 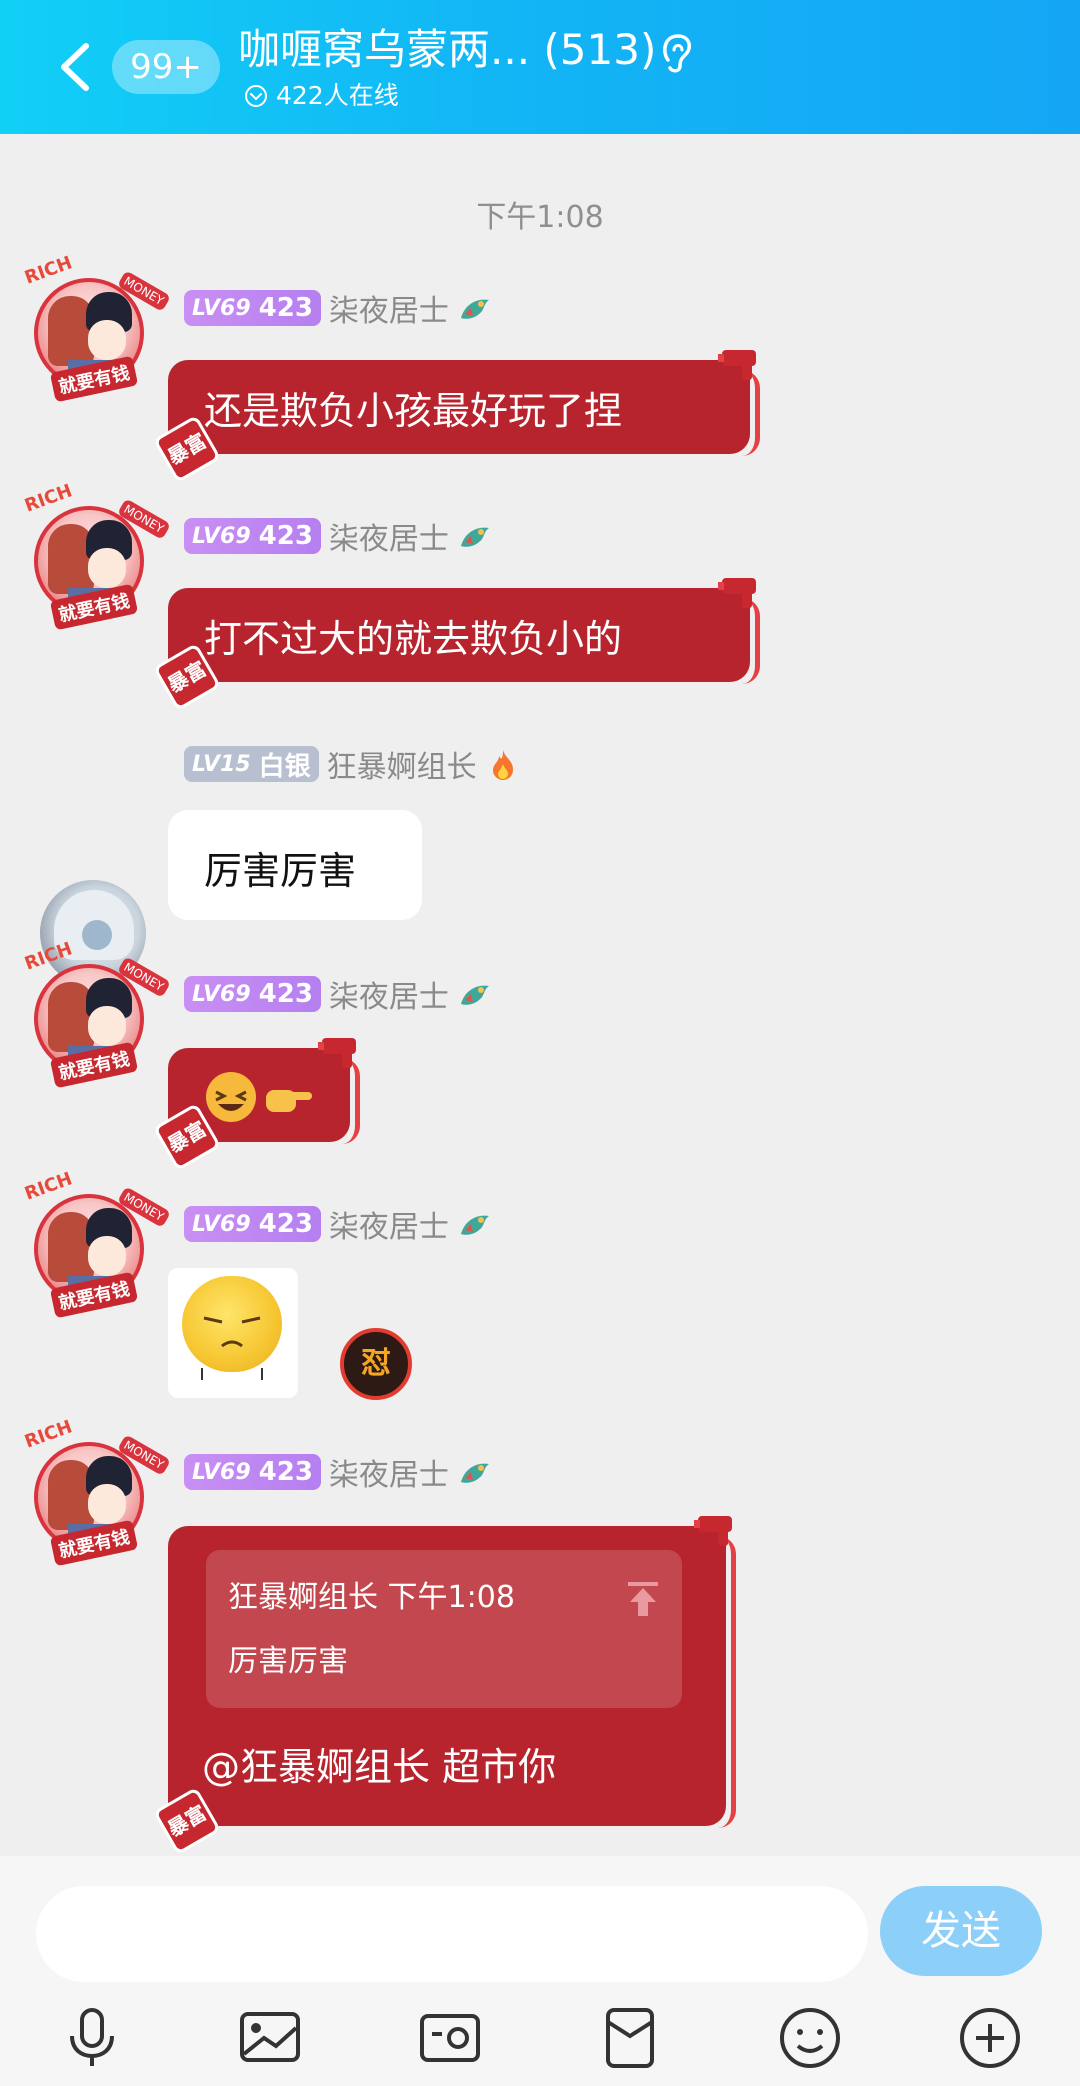 I want to click on back-arrow-icon, so click(x=76, y=67).